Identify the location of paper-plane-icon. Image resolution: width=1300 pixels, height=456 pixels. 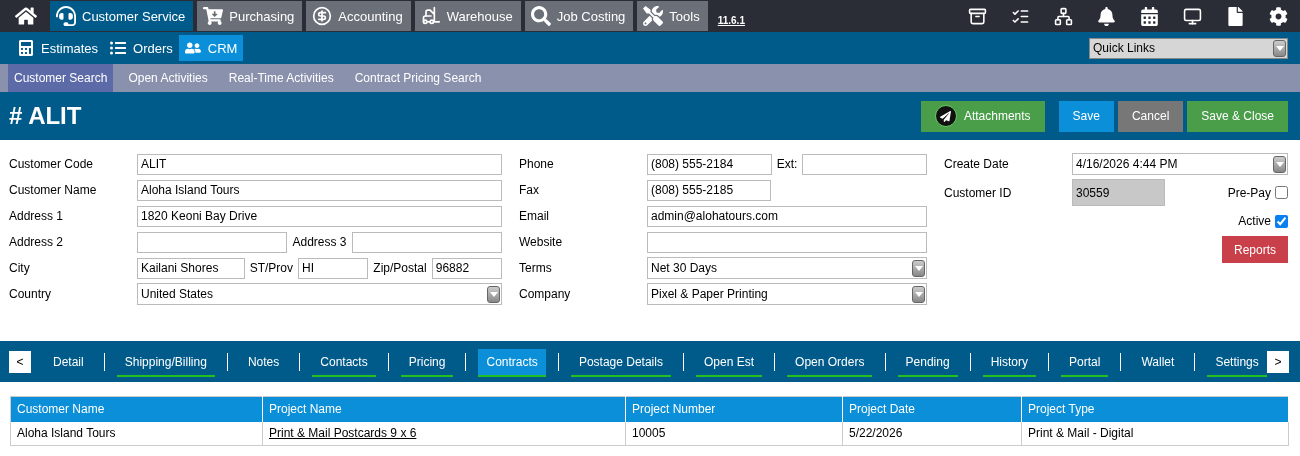
(945, 116).